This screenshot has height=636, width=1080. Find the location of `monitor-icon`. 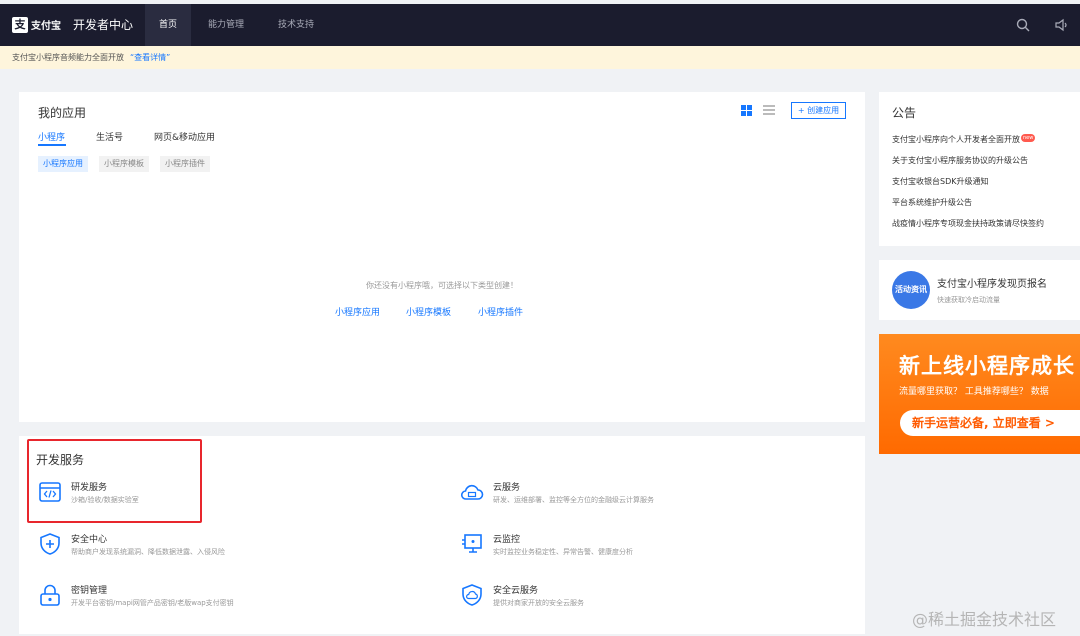

monitor-icon is located at coordinates (472, 544).